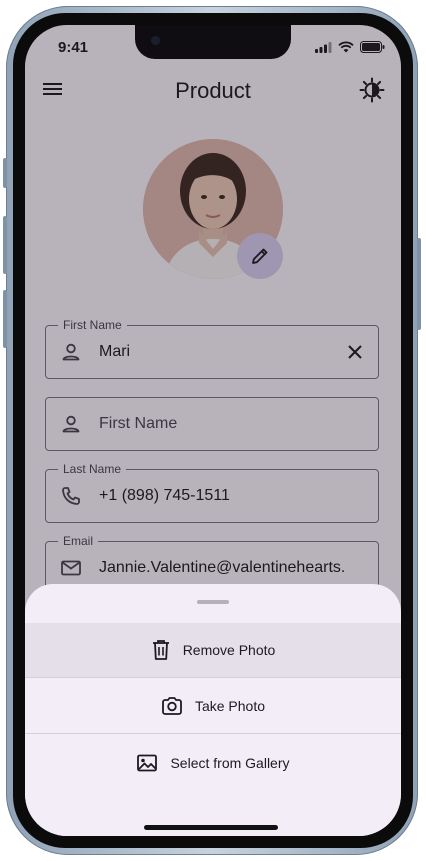 This screenshot has height=861, width=426. I want to click on select-from-gallery-label: Select from Gallery, so click(230, 762).